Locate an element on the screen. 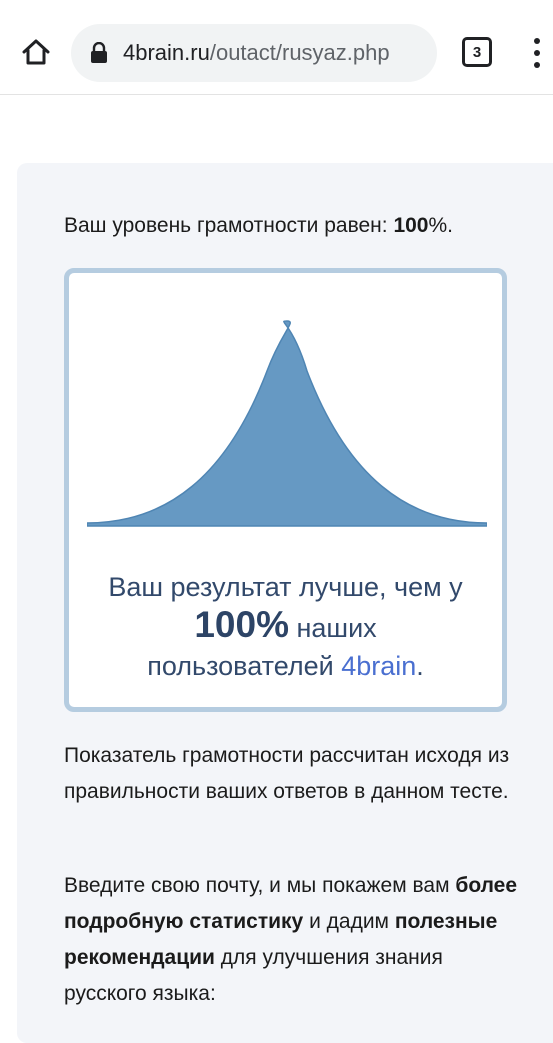  brand-link: 4brain is located at coordinates (378, 666).